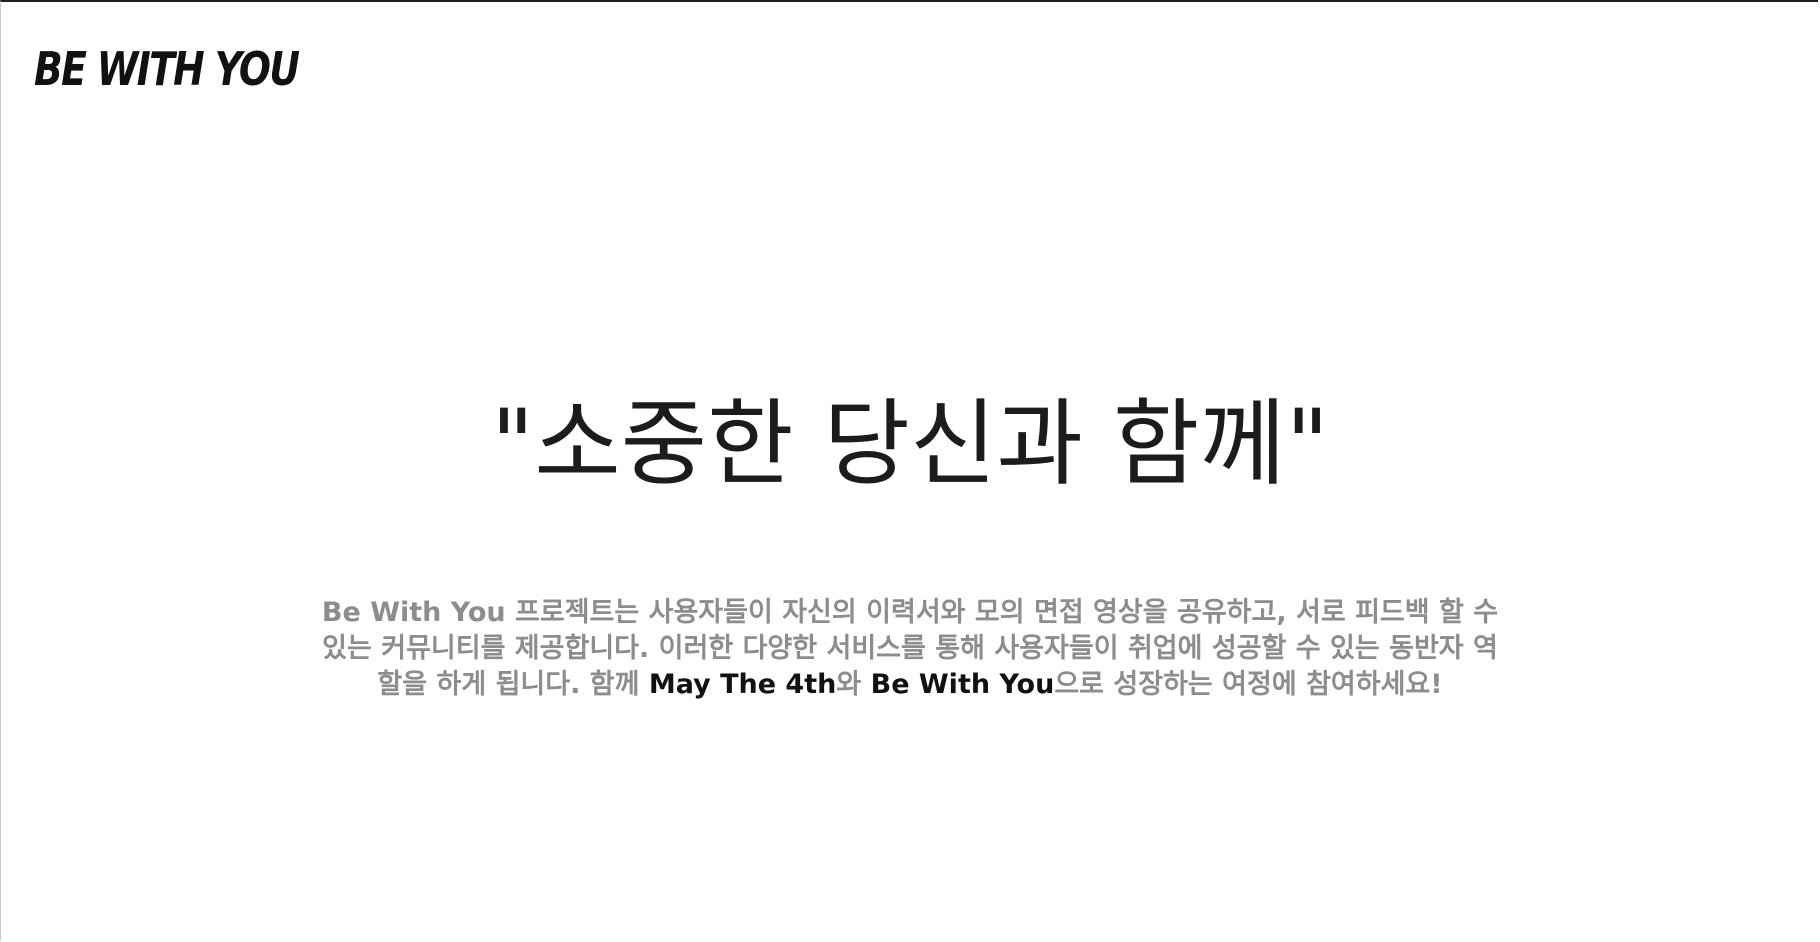 The height and width of the screenshot is (942, 1820). What do you see at coordinates (853, 684) in the screenshot?
I see `description-text-2: 와` at bounding box center [853, 684].